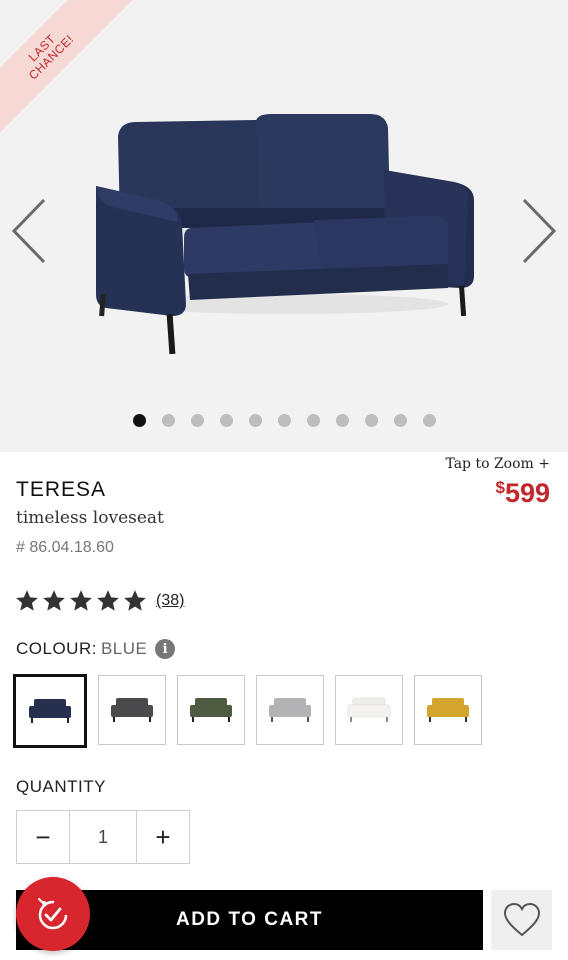 The image size is (568, 960). I want to click on quantity-stepper: − 1 +, so click(103, 837).